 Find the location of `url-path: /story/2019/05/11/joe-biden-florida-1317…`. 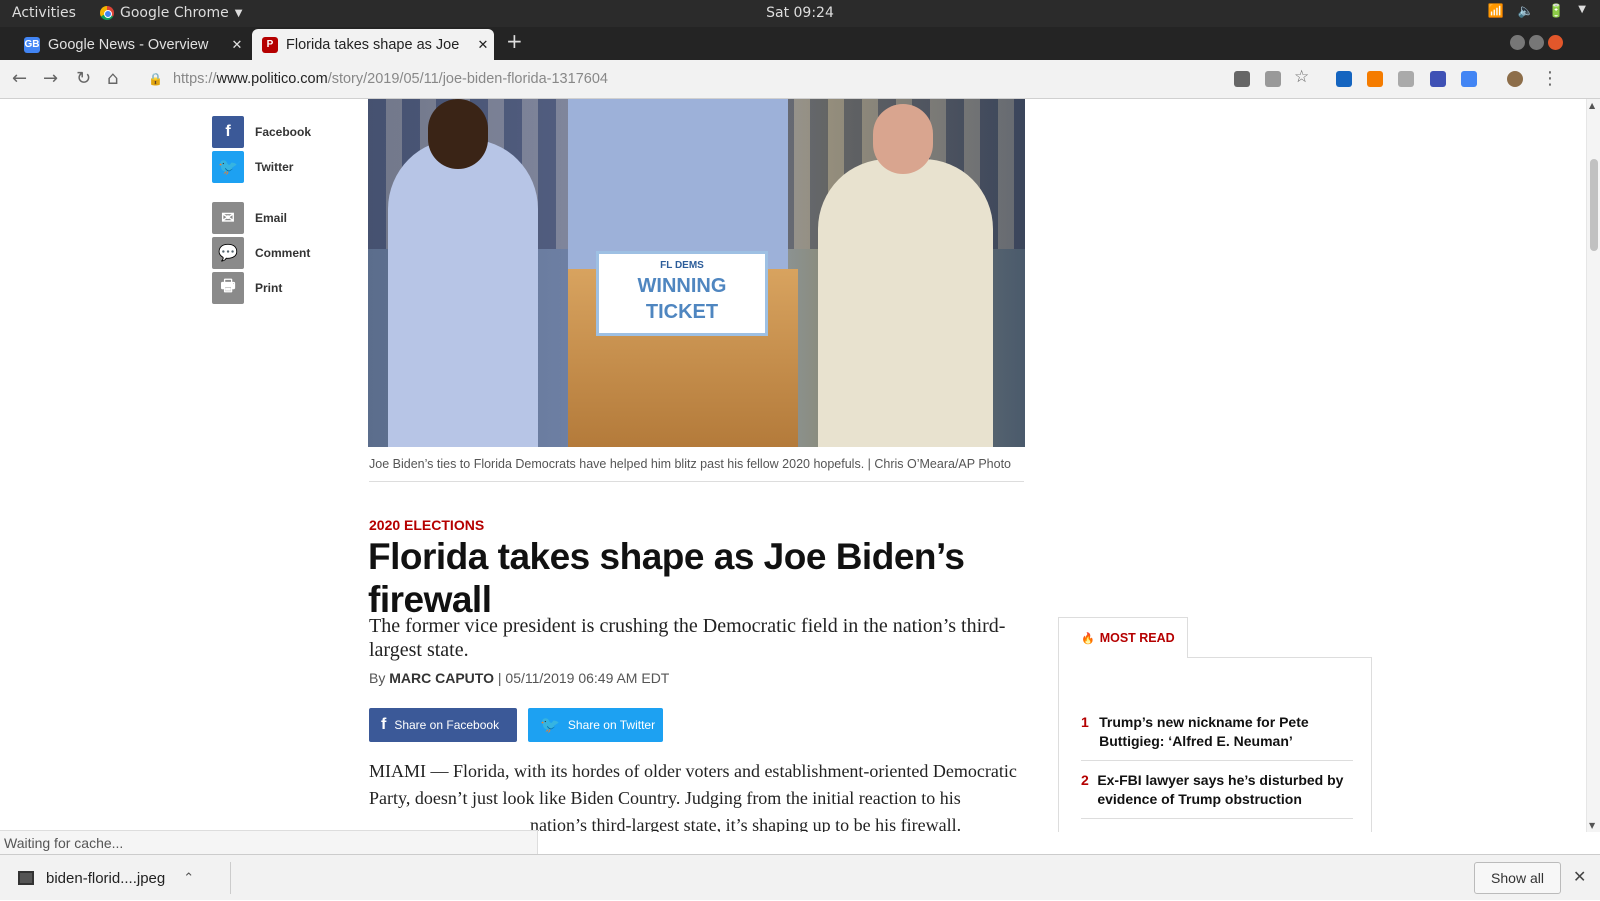

url-path: /story/2019/05/11/joe-biden-florida-1317… is located at coordinates (467, 79).